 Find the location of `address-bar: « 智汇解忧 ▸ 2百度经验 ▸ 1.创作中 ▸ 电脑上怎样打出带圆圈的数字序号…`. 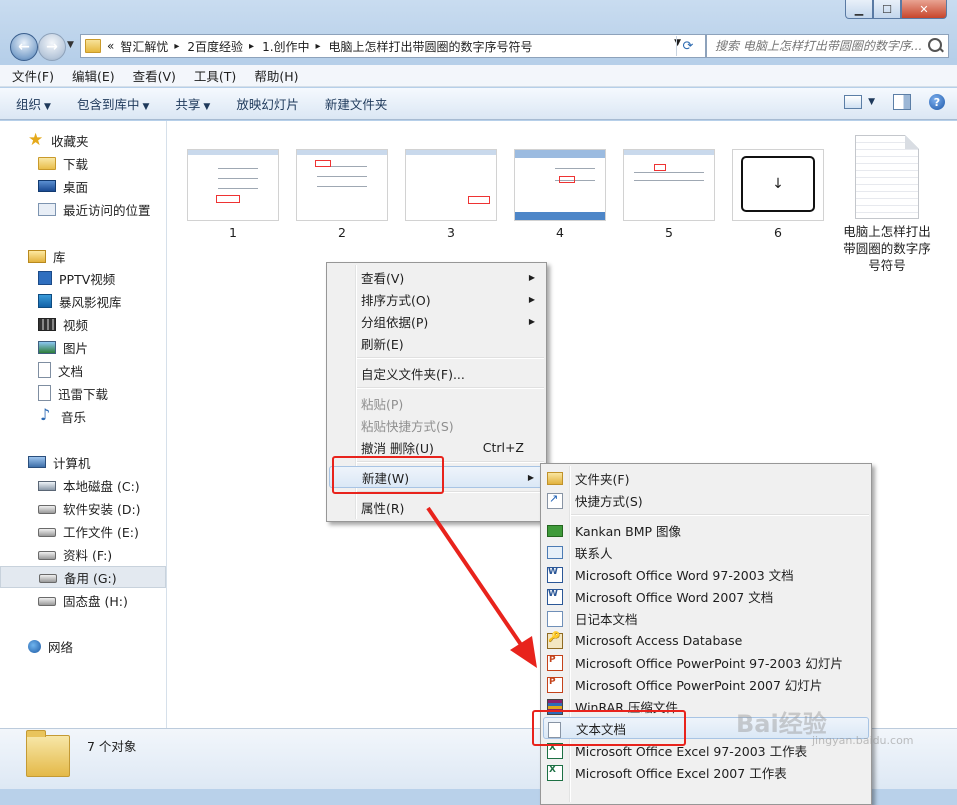

address-bar: « 智汇解忧 ▸ 2百度经验 ▸ 1.创作中 ▸ 电脑上怎样打出带圆圈的数字序号… is located at coordinates (393, 46).